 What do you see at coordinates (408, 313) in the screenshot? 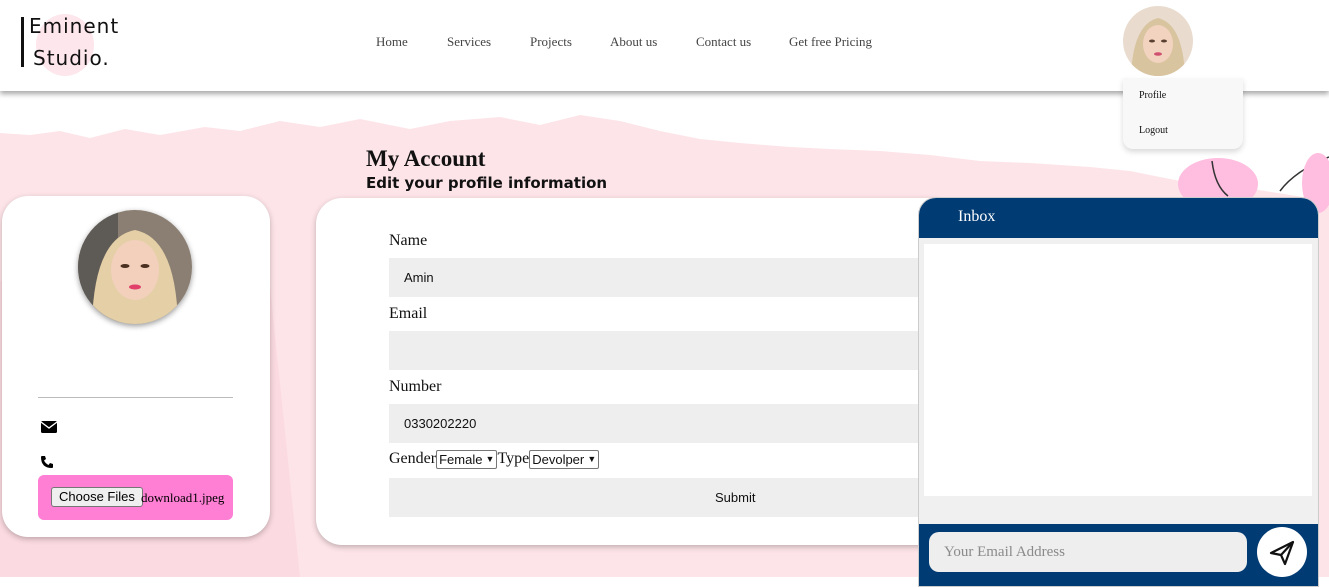
I see `email-label: Email` at bounding box center [408, 313].